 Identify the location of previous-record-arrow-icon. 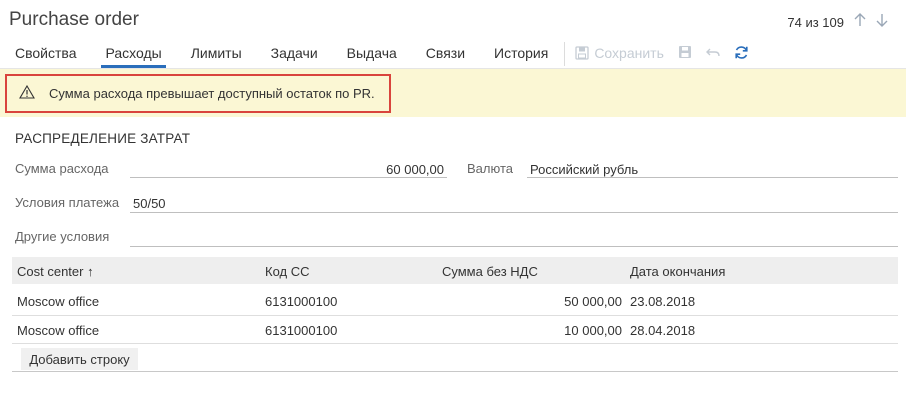
(860, 22).